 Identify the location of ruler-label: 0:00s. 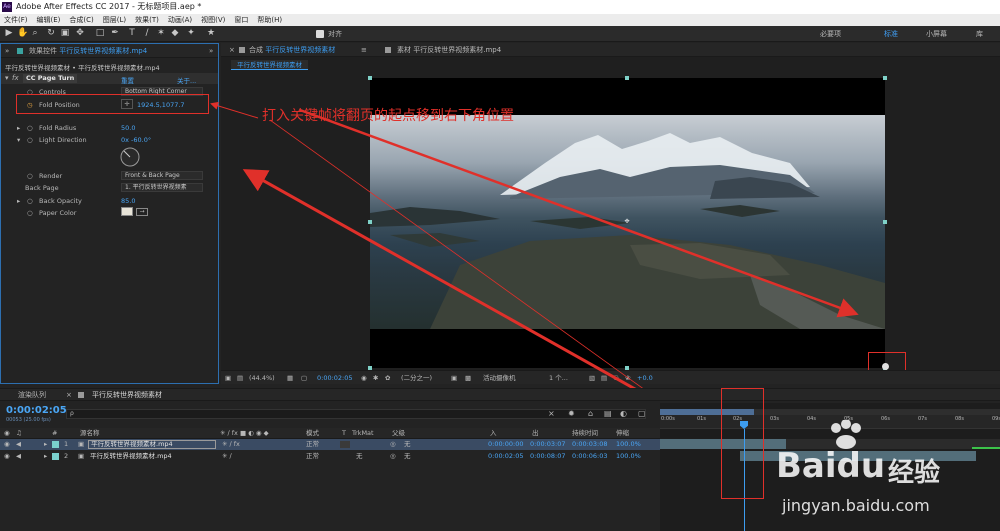
(668, 419).